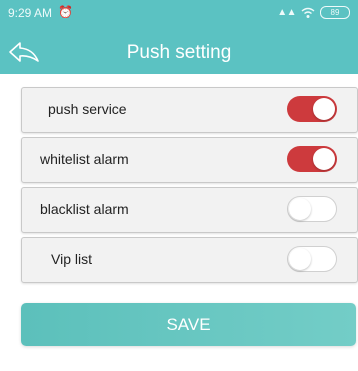 This screenshot has width=358, height=371. I want to click on save-button: SAVE, so click(188, 324).